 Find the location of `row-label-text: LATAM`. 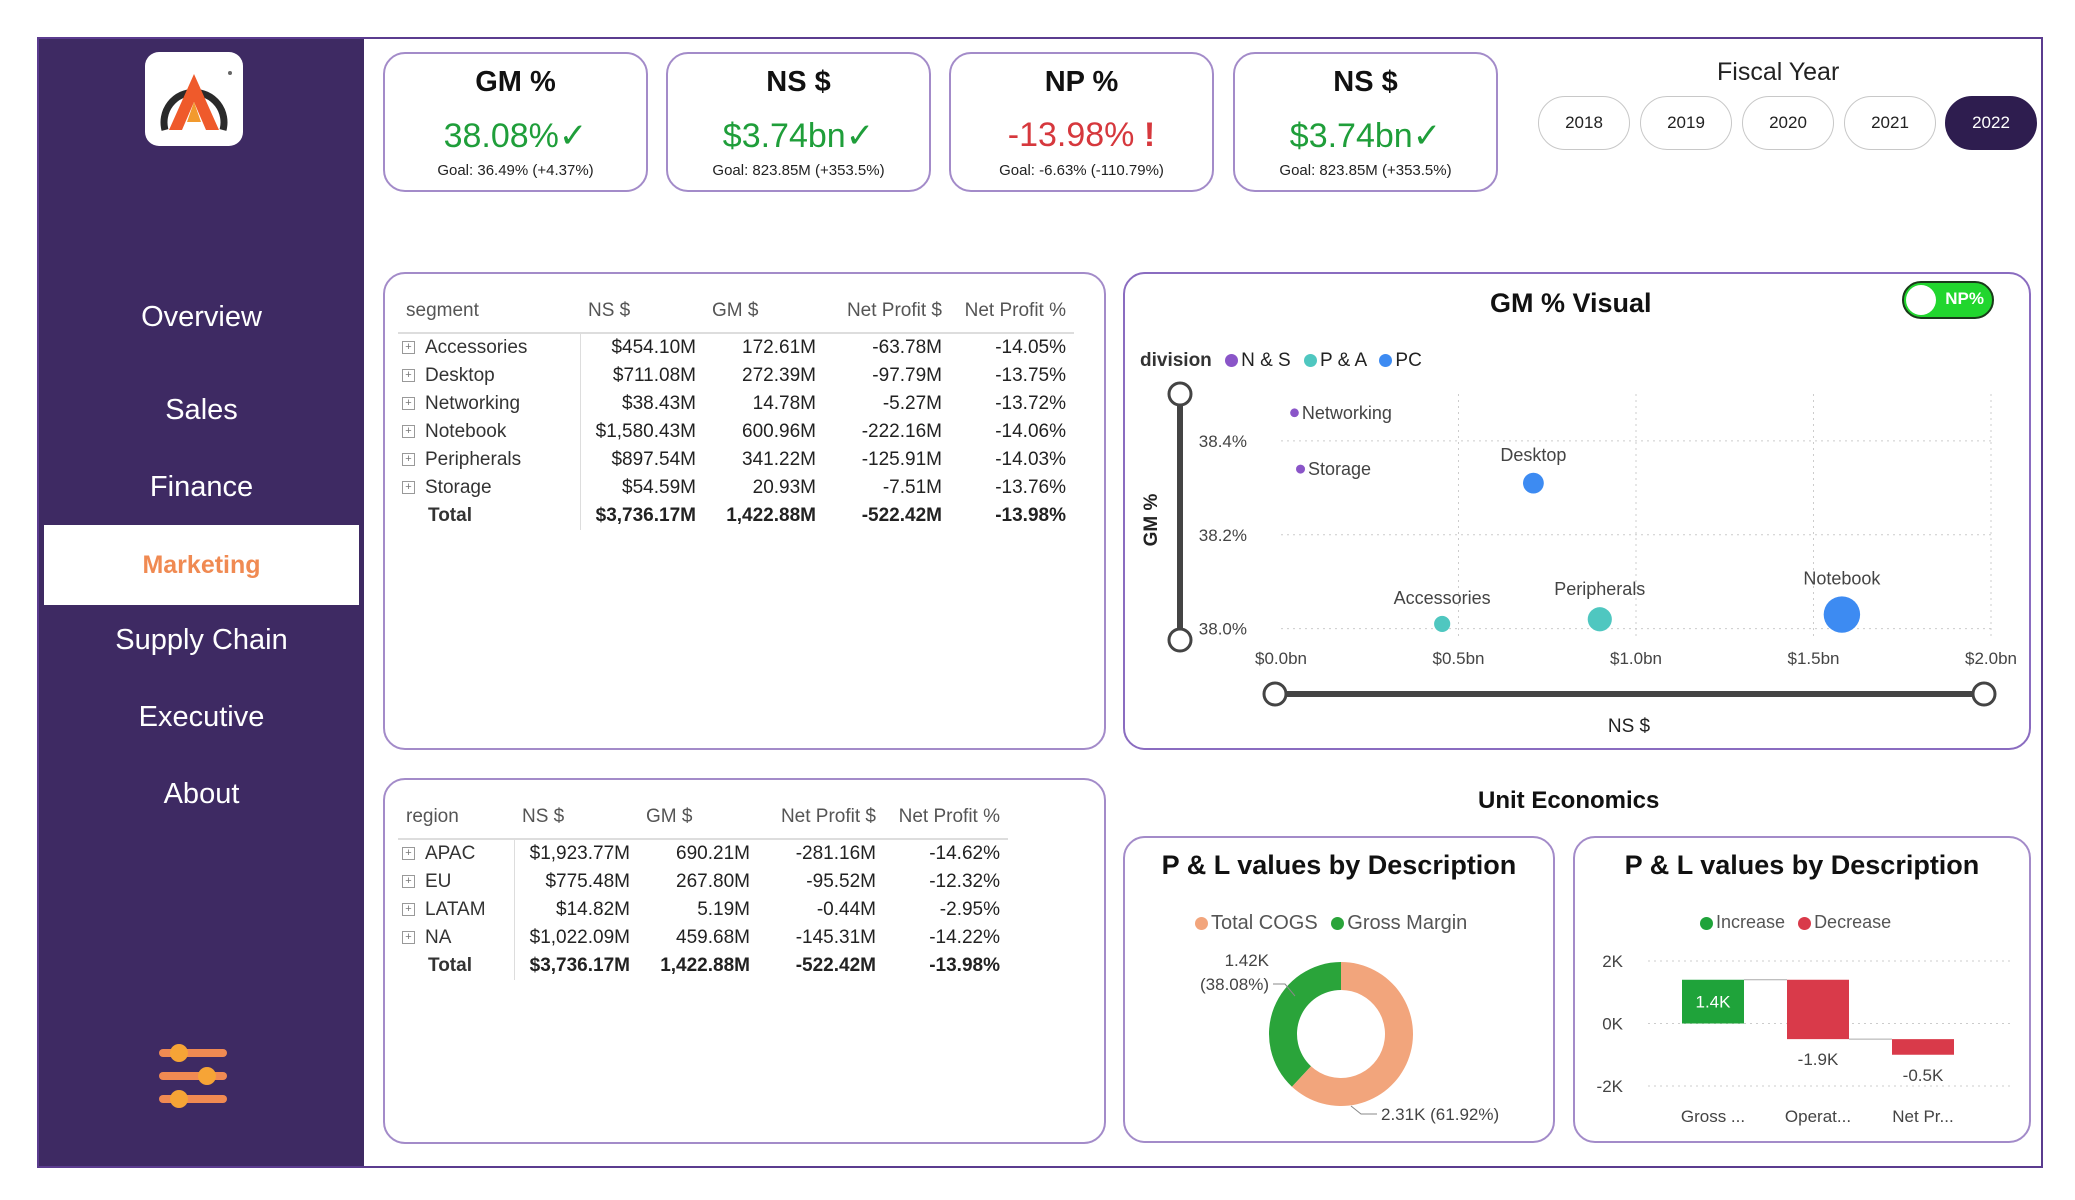

row-label-text: LATAM is located at coordinates (455, 909).